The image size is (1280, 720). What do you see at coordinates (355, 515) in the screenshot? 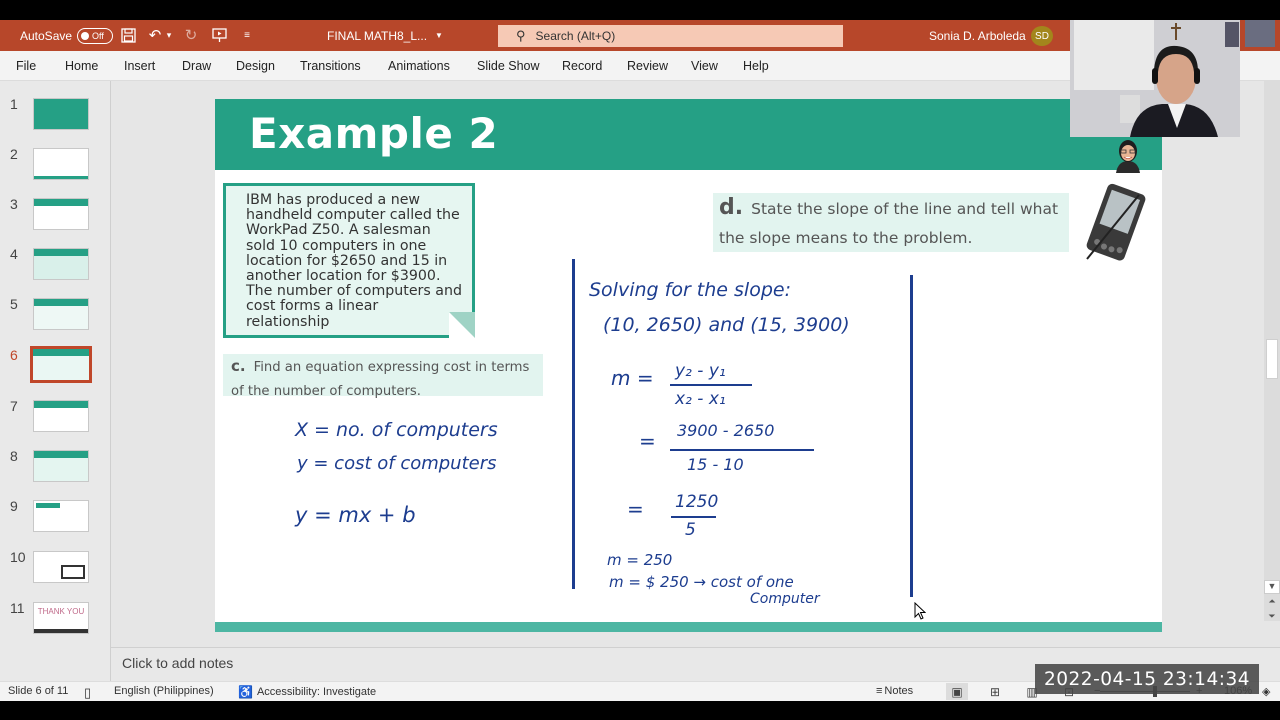
I see `ink-slope-intercept: y = mx + b` at bounding box center [355, 515].